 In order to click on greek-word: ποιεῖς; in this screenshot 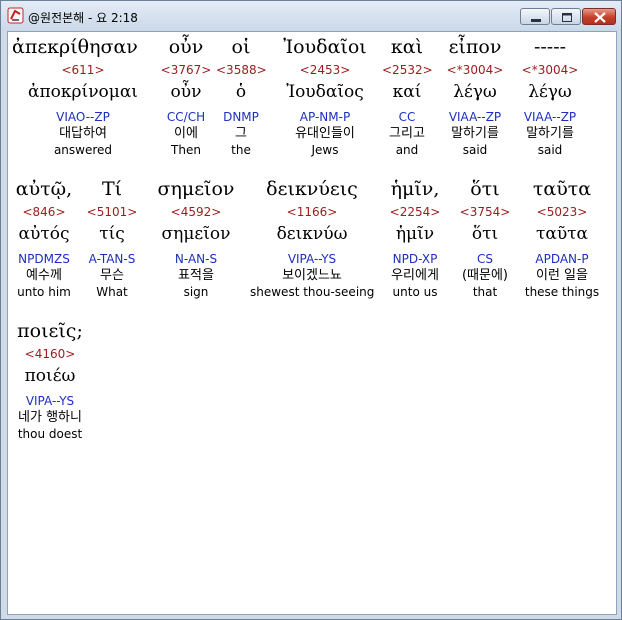, I will do `click(50, 331)`.